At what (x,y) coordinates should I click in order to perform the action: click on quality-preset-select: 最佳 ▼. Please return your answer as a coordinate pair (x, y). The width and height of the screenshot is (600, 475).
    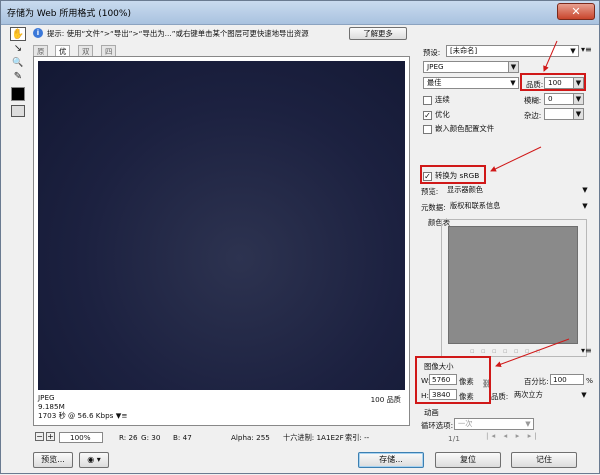
    Looking at the image, I should click on (471, 83).